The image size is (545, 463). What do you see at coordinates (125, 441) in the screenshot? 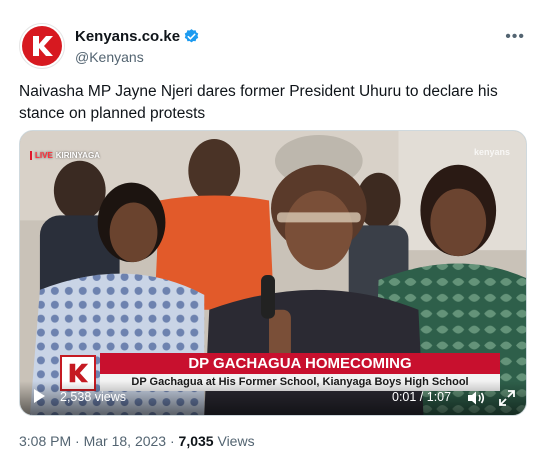
I see `tweet-date: Mar 18, 2023` at bounding box center [125, 441].